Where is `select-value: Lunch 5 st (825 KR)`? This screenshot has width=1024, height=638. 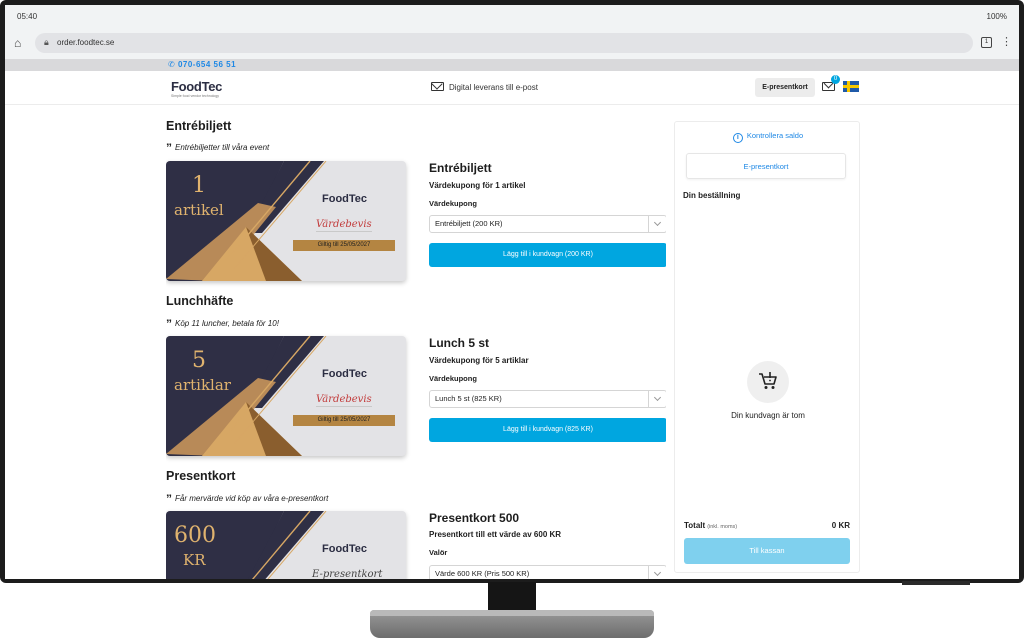 select-value: Lunch 5 st (825 KR) is located at coordinates (468, 398).